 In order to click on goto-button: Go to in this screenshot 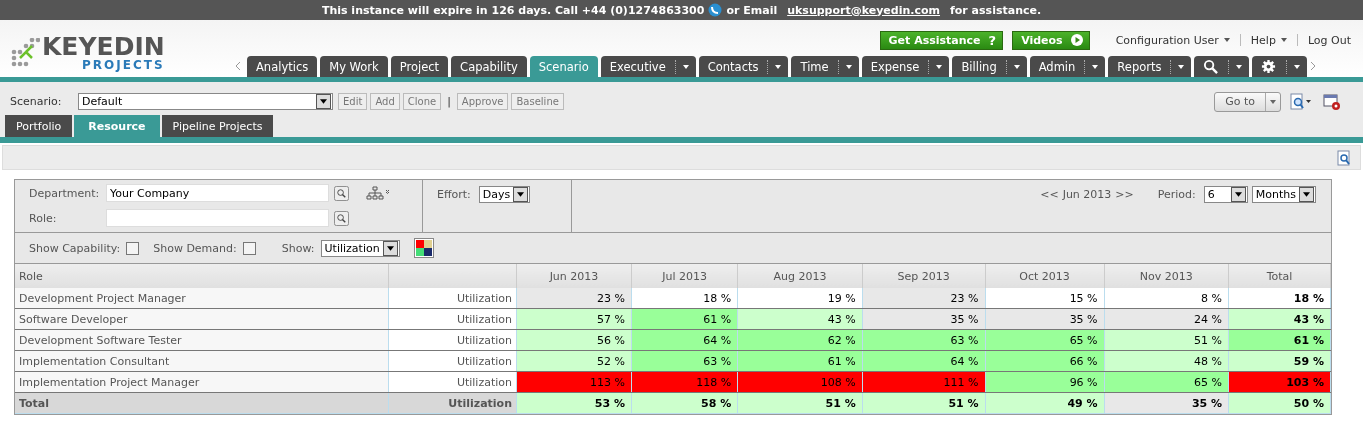, I will do `click(1247, 101)`.